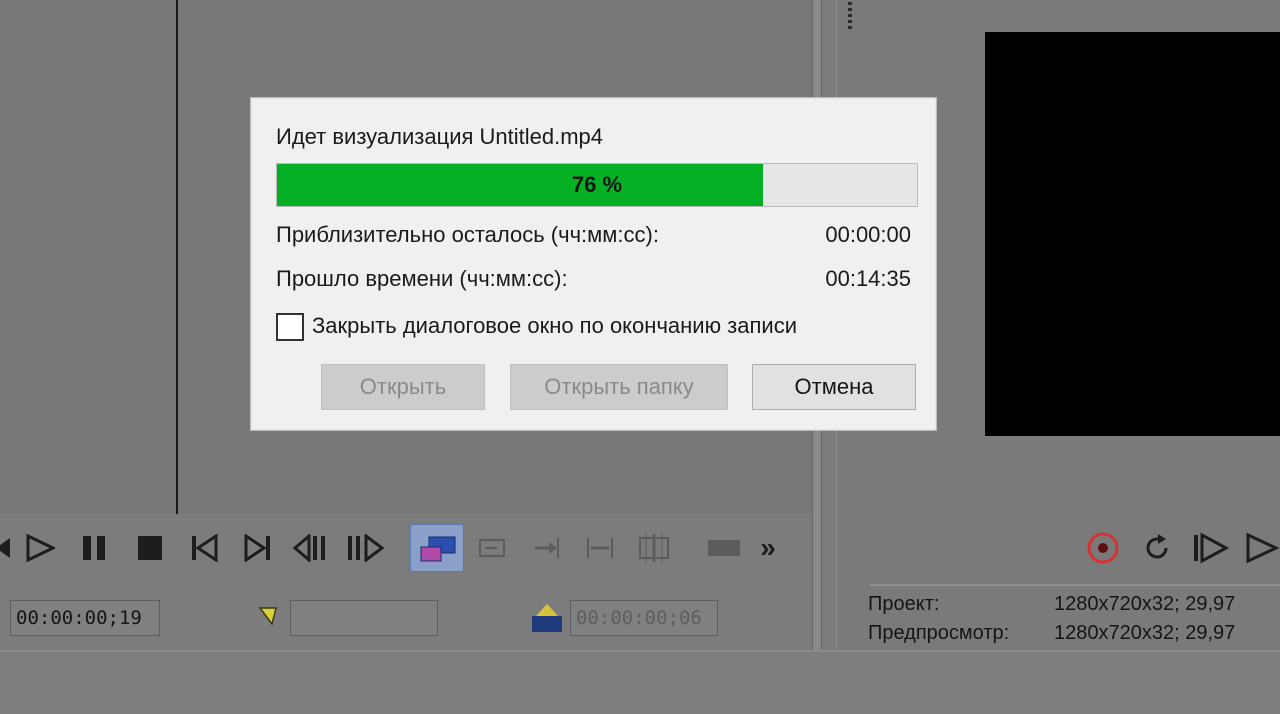 This screenshot has width=1280, height=714. What do you see at coordinates (365, 548) in the screenshot?
I see `next-marker-icon` at bounding box center [365, 548].